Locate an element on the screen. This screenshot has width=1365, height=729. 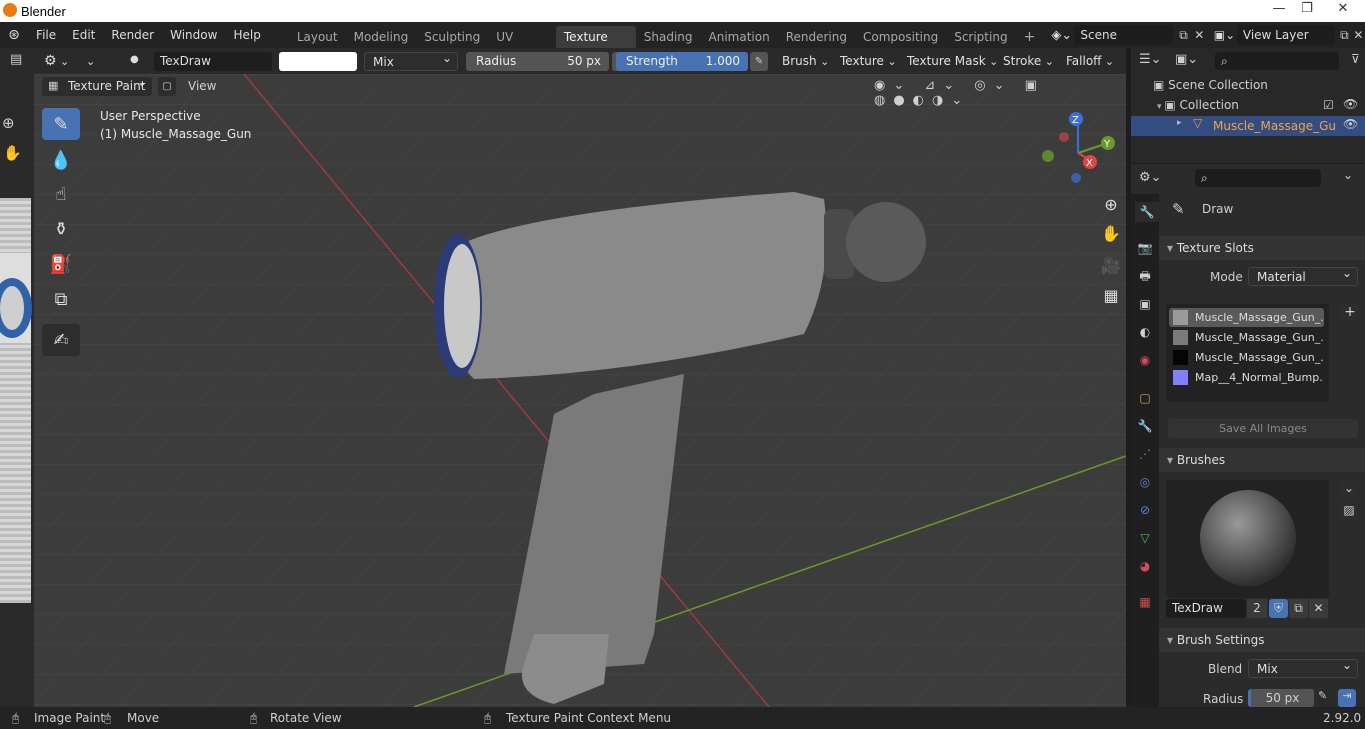
new-view-layer-icon: ⧉ is located at coordinates (1344, 35).